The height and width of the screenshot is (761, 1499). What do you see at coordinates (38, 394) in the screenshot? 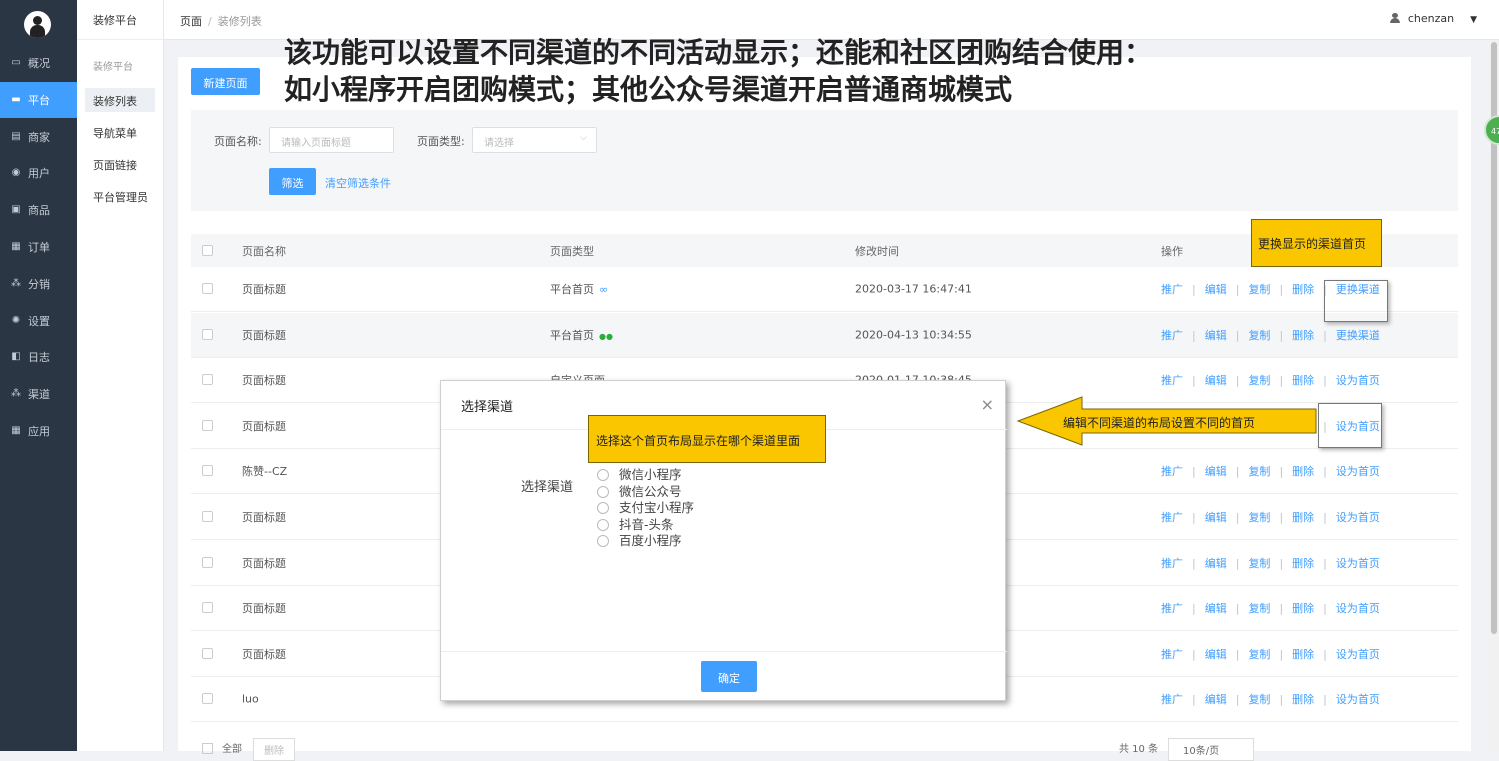
I see `sidebar-item-9: ⁂ 渠道` at bounding box center [38, 394].